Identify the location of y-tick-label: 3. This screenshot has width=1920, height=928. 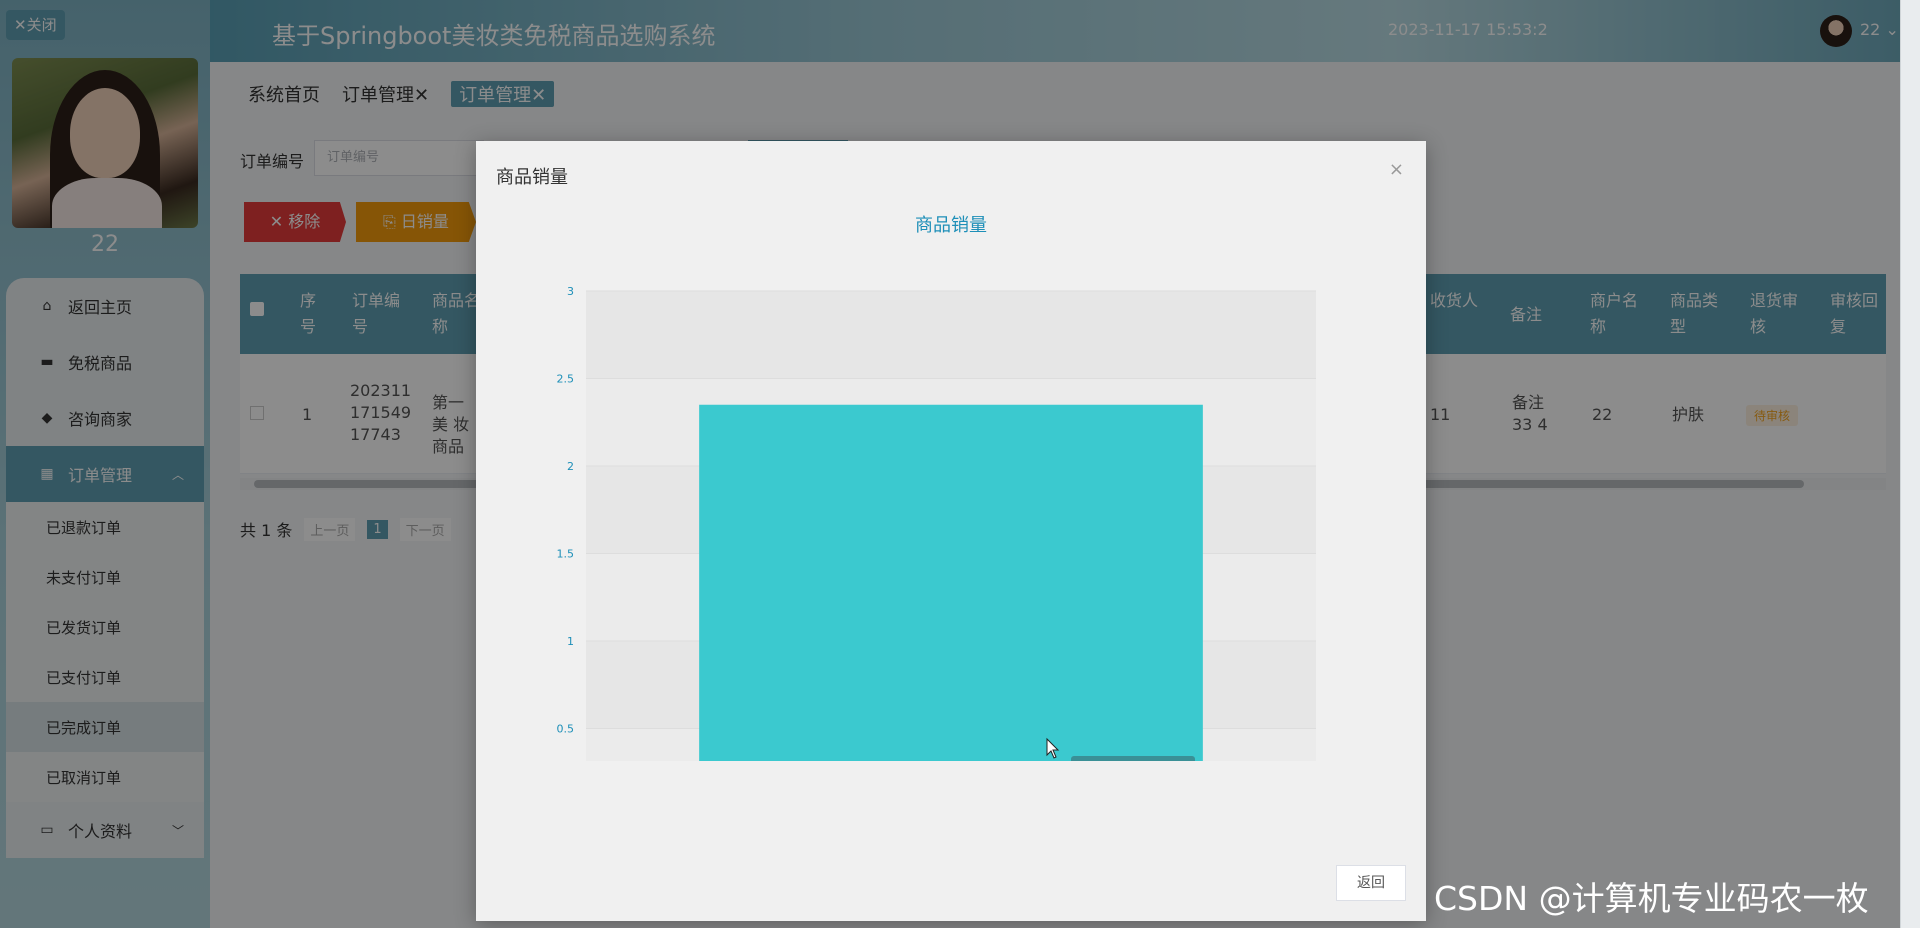
(570, 291).